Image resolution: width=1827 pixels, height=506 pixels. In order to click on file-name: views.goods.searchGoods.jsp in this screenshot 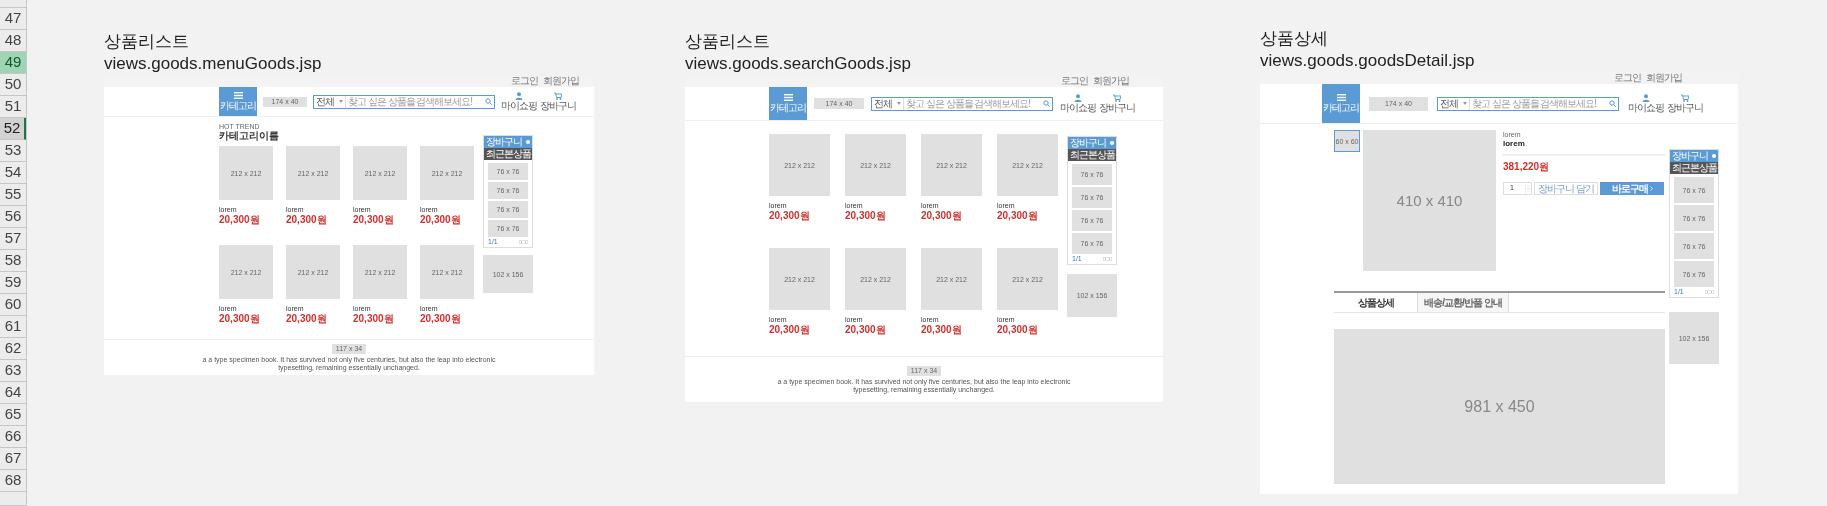, I will do `click(798, 64)`.